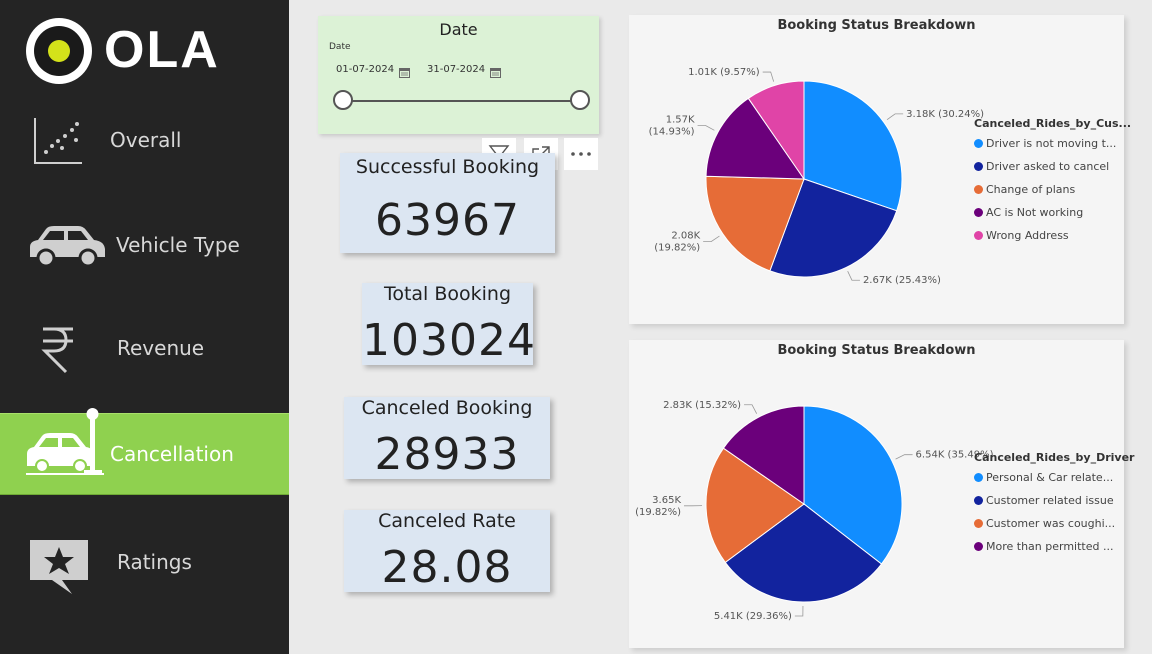  What do you see at coordinates (365, 69) in the screenshot?
I see `start-date-input: 01-07-2024` at bounding box center [365, 69].